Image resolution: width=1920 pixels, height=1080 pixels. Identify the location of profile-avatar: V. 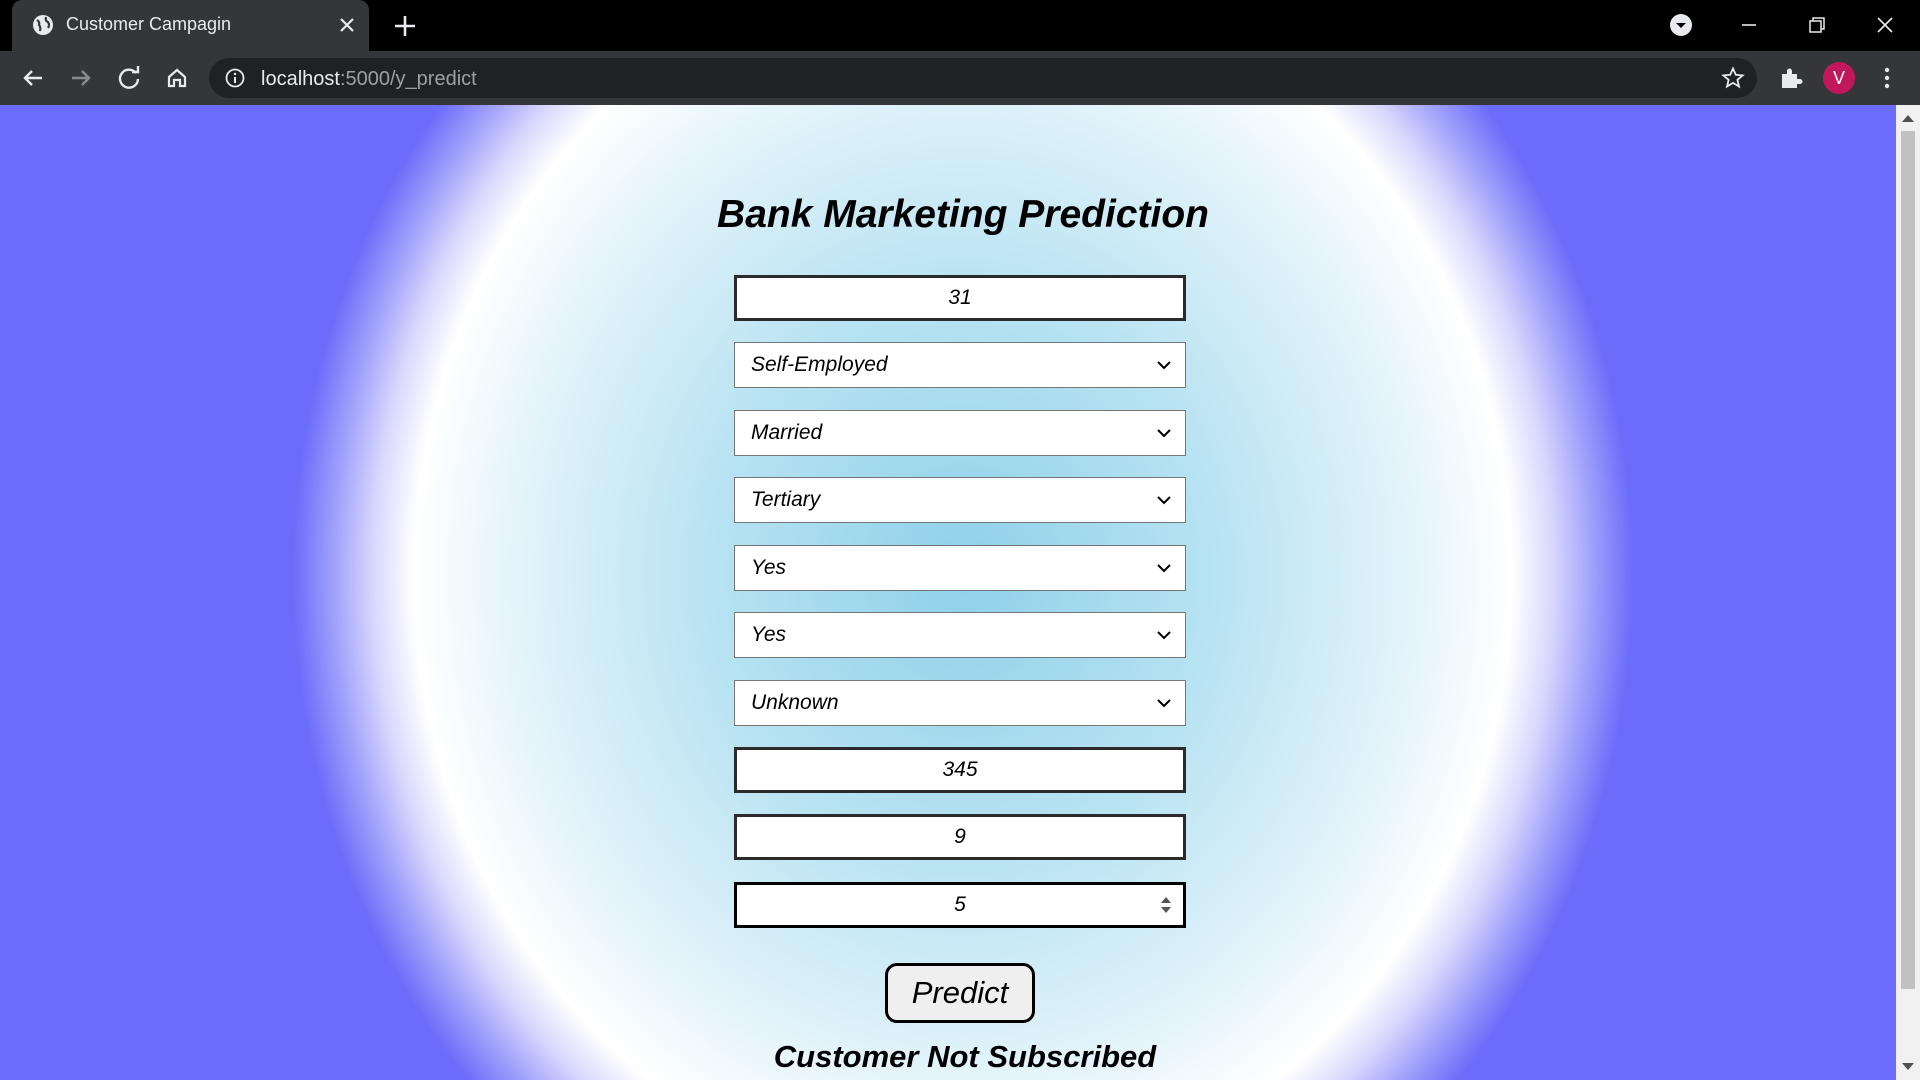
(1839, 78).